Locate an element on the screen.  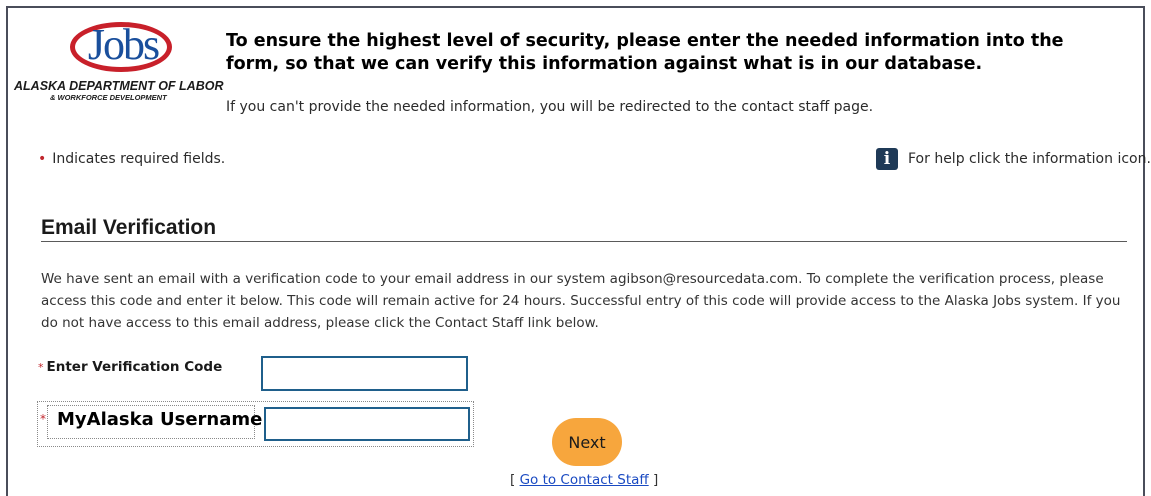
required-fields-note: • Indicates required fields. is located at coordinates (131, 159).